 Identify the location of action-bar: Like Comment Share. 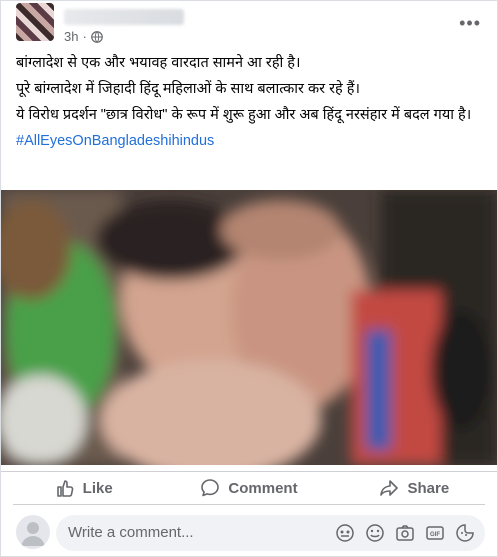
(249, 487).